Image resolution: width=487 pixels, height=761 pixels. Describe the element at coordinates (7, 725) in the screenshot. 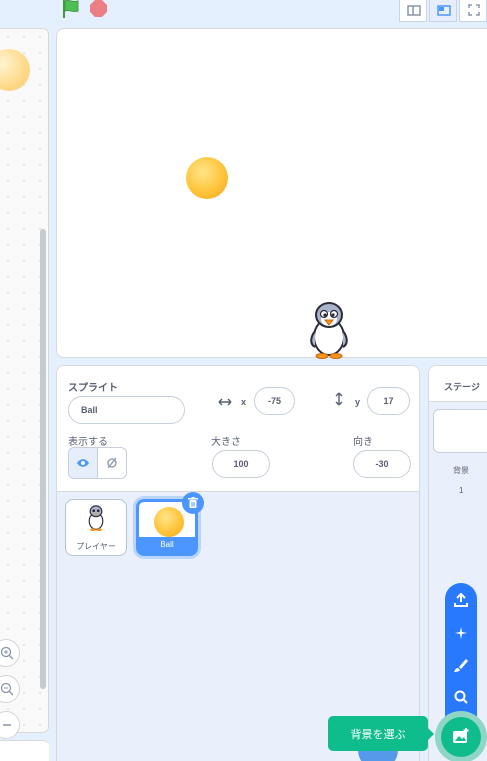

I see `zoom-reset-icon` at that location.